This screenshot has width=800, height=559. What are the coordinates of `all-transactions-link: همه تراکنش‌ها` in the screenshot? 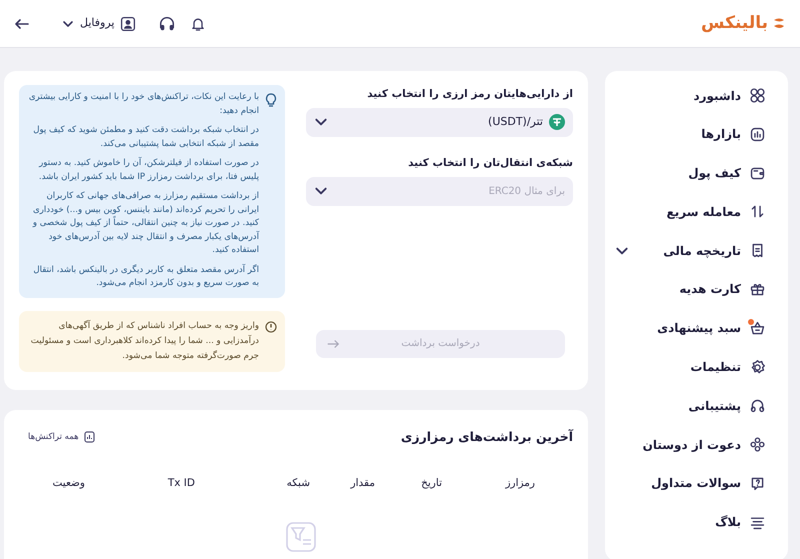 It's located at (61, 437).